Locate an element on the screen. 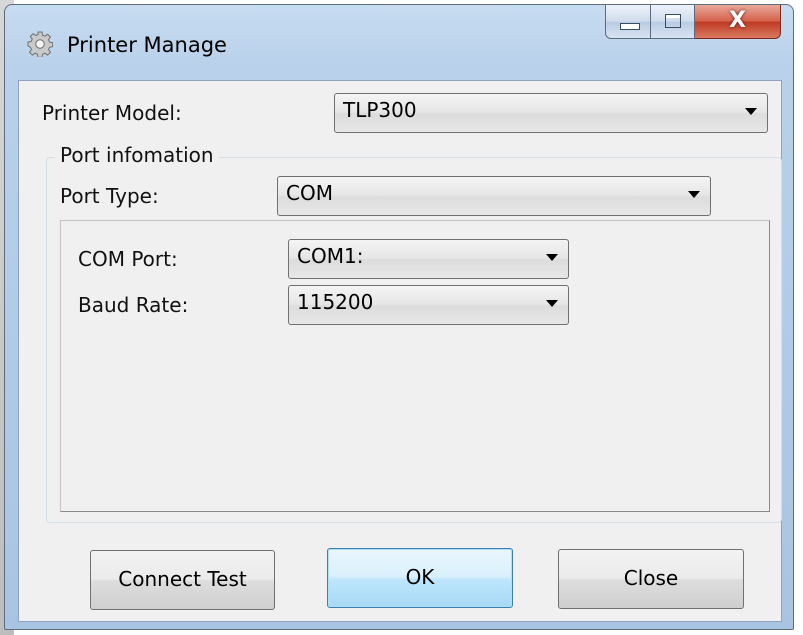  window-title: Printer Manage is located at coordinates (147, 45).